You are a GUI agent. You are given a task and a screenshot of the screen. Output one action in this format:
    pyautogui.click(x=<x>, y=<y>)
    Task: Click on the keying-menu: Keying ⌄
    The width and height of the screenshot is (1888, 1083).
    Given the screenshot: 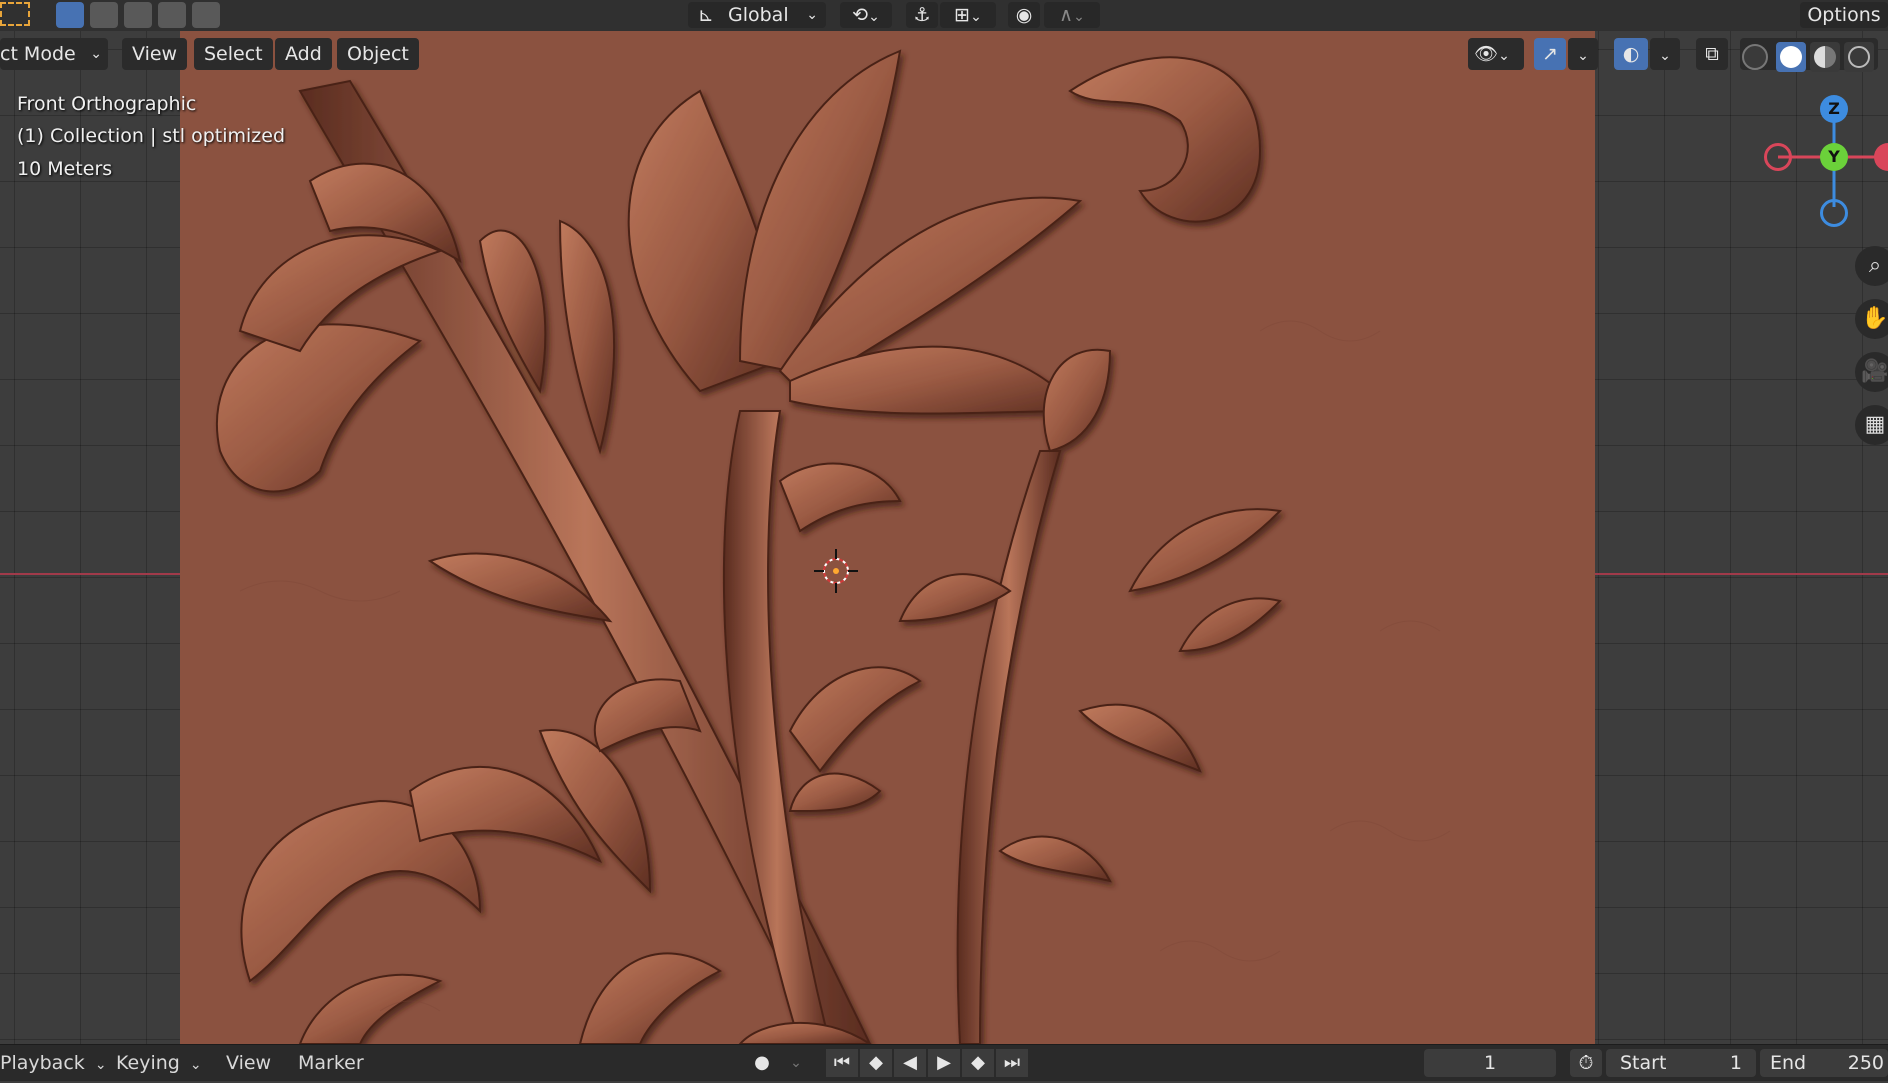 What is the action you would take?
    pyautogui.click(x=159, y=1063)
    